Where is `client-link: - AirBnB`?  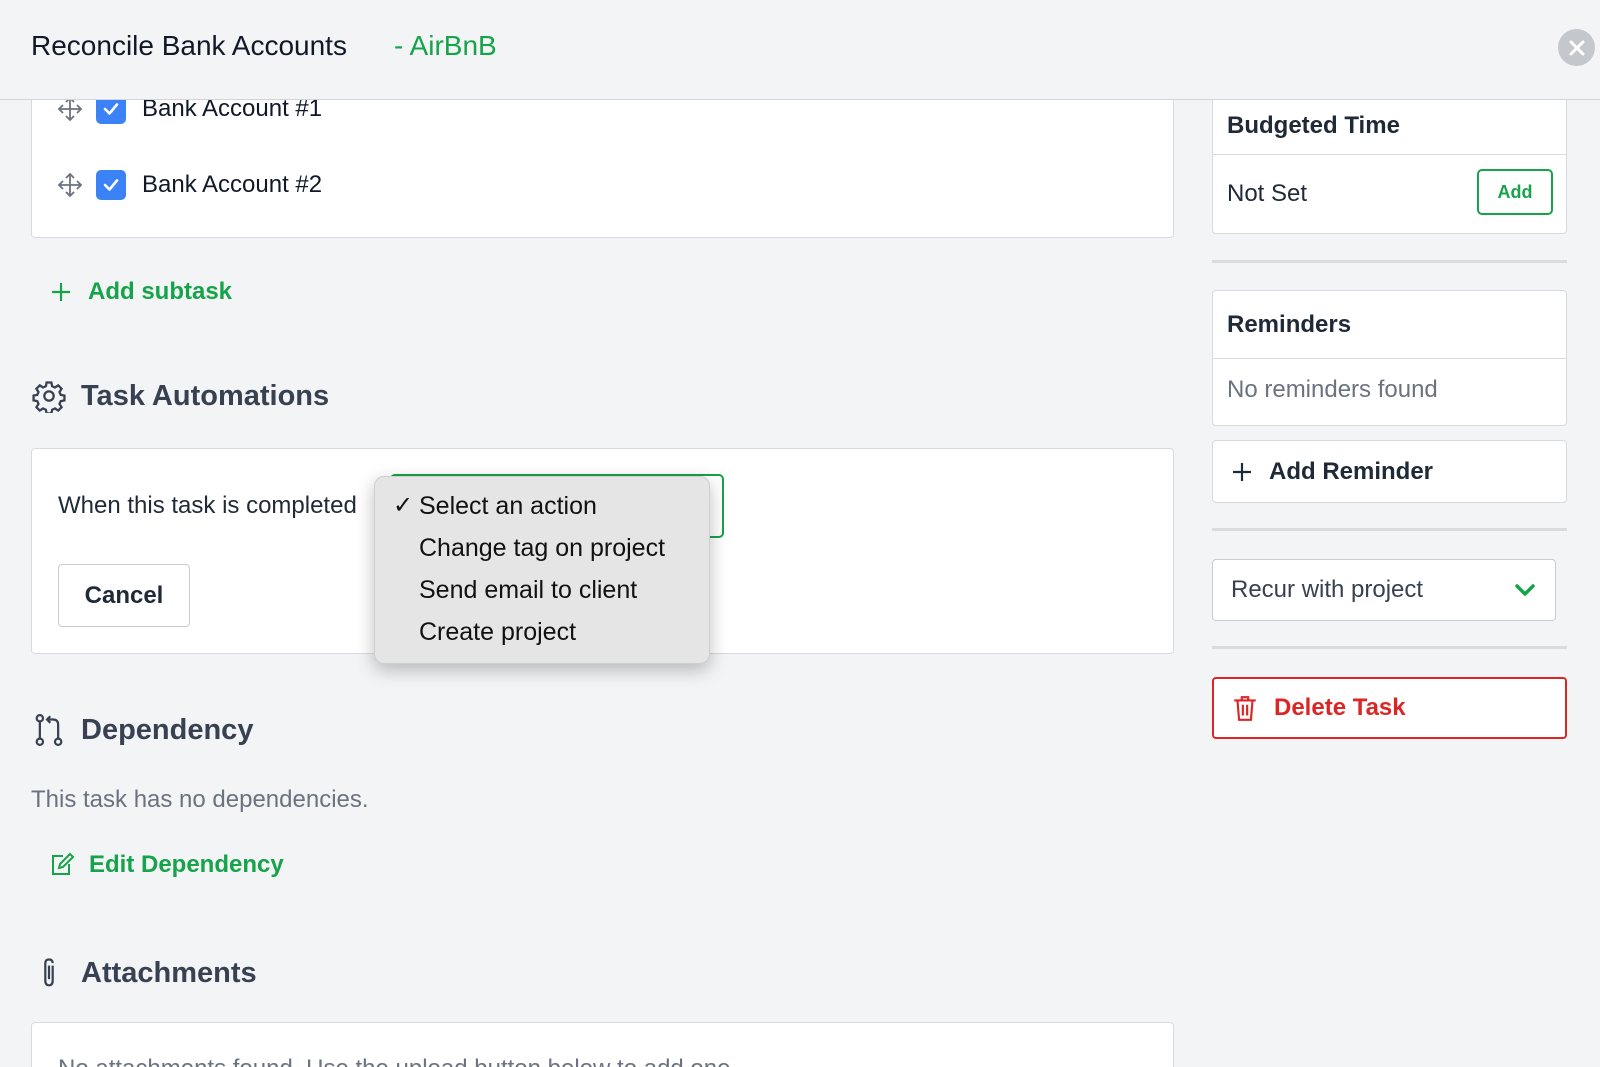
client-link: - AirBnB is located at coordinates (445, 46).